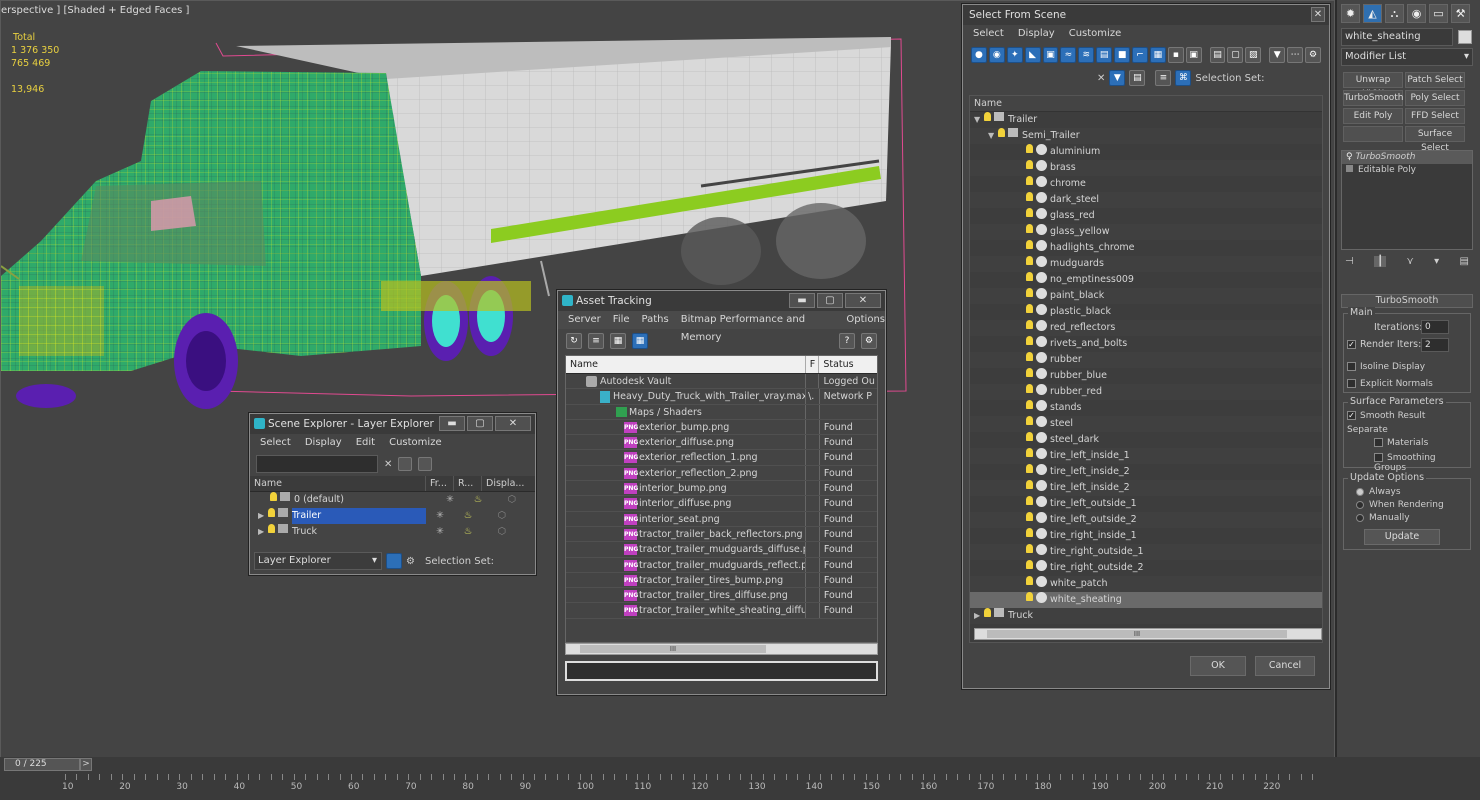 This screenshot has width=1480, height=800. I want to click on scene-tree-item: dark_steel, so click(1146, 200).